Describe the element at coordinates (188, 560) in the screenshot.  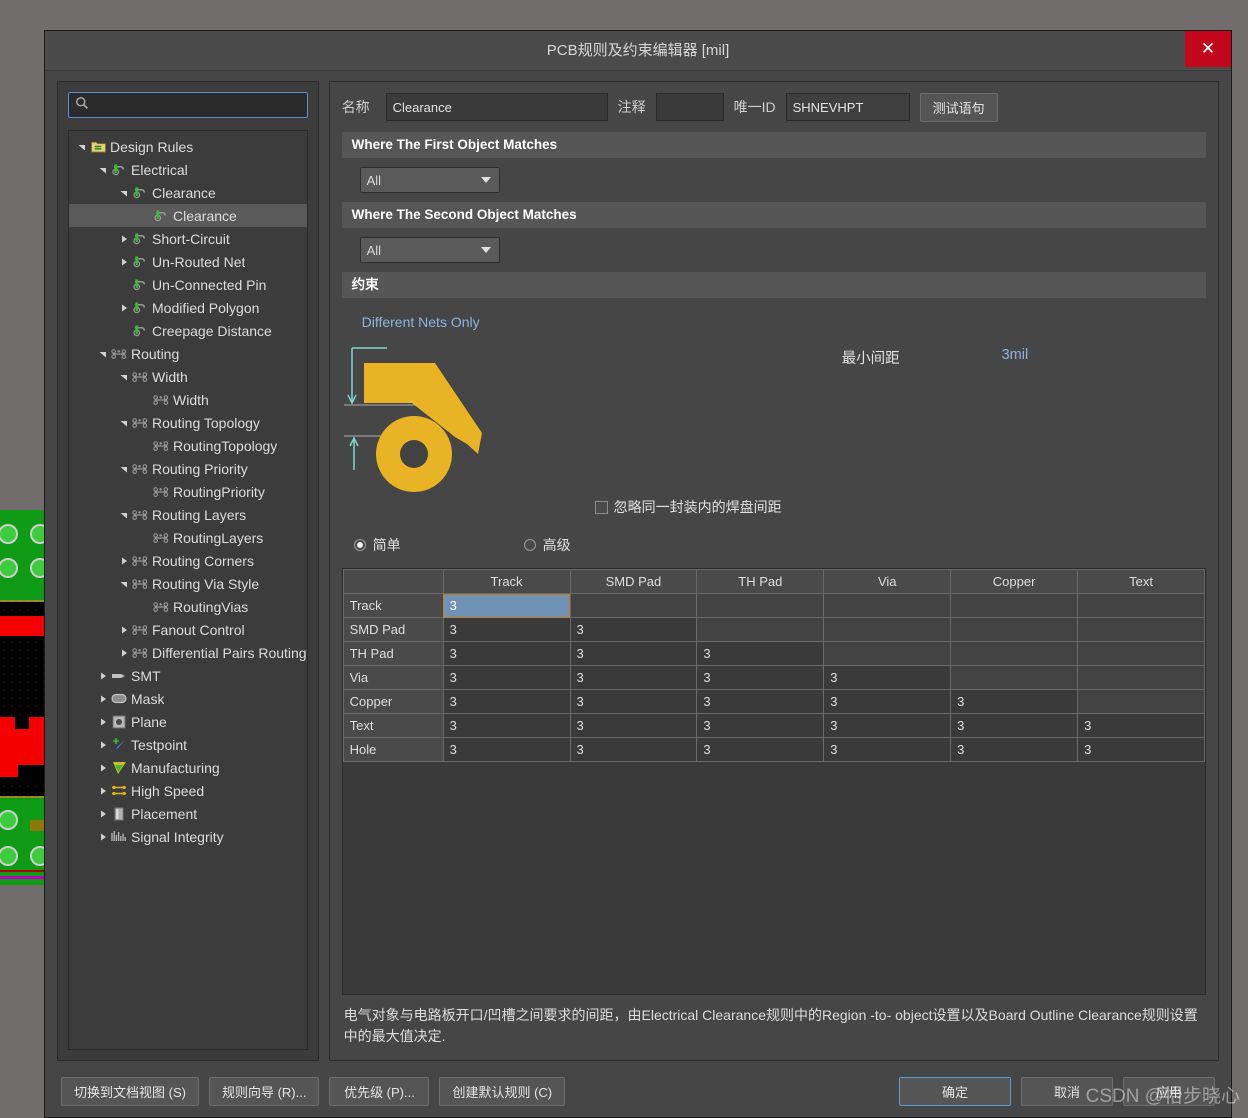
I see `tree-item-routing-corners: Routing Corners` at that location.